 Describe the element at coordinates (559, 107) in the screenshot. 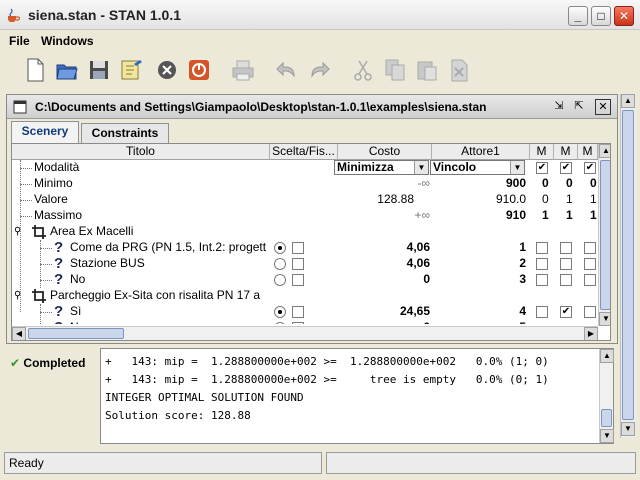

I see `iconify-button: ⇲` at that location.